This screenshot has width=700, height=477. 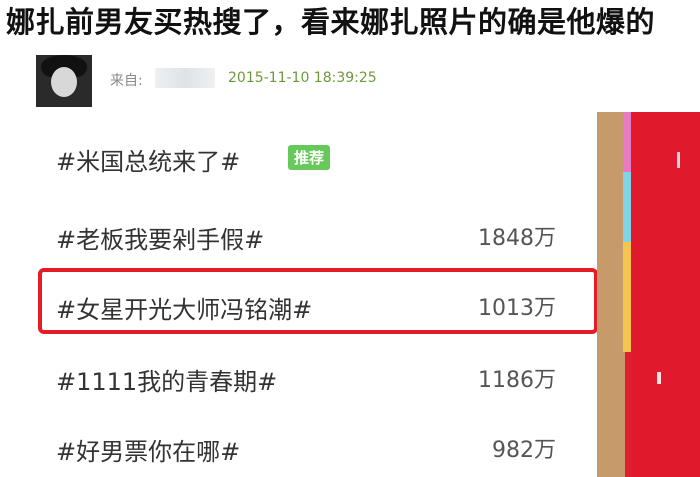 I want to click on list-item: #米国总统来了# 推荐, so click(x=306, y=158).